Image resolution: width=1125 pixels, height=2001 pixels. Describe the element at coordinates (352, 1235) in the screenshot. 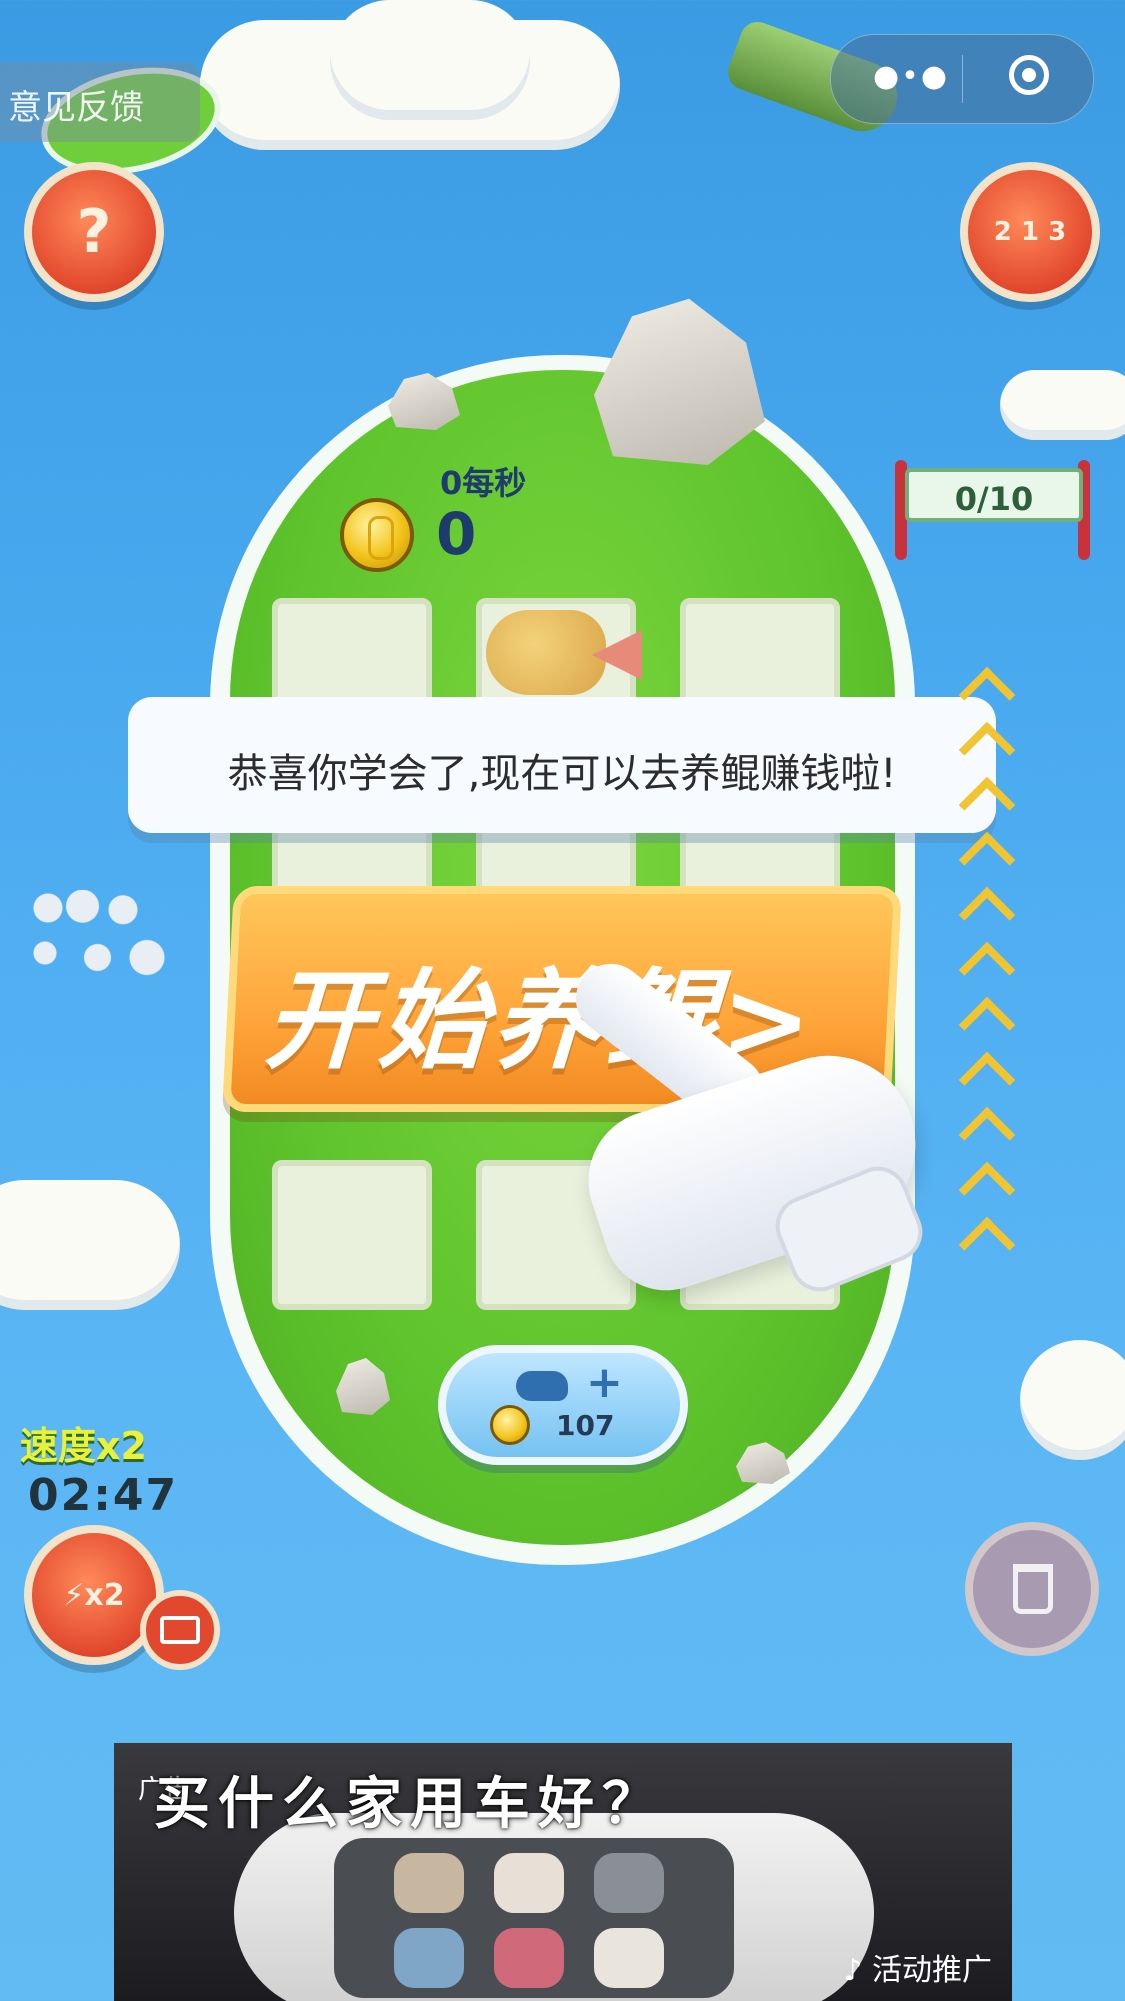

I see `fish-slot` at that location.